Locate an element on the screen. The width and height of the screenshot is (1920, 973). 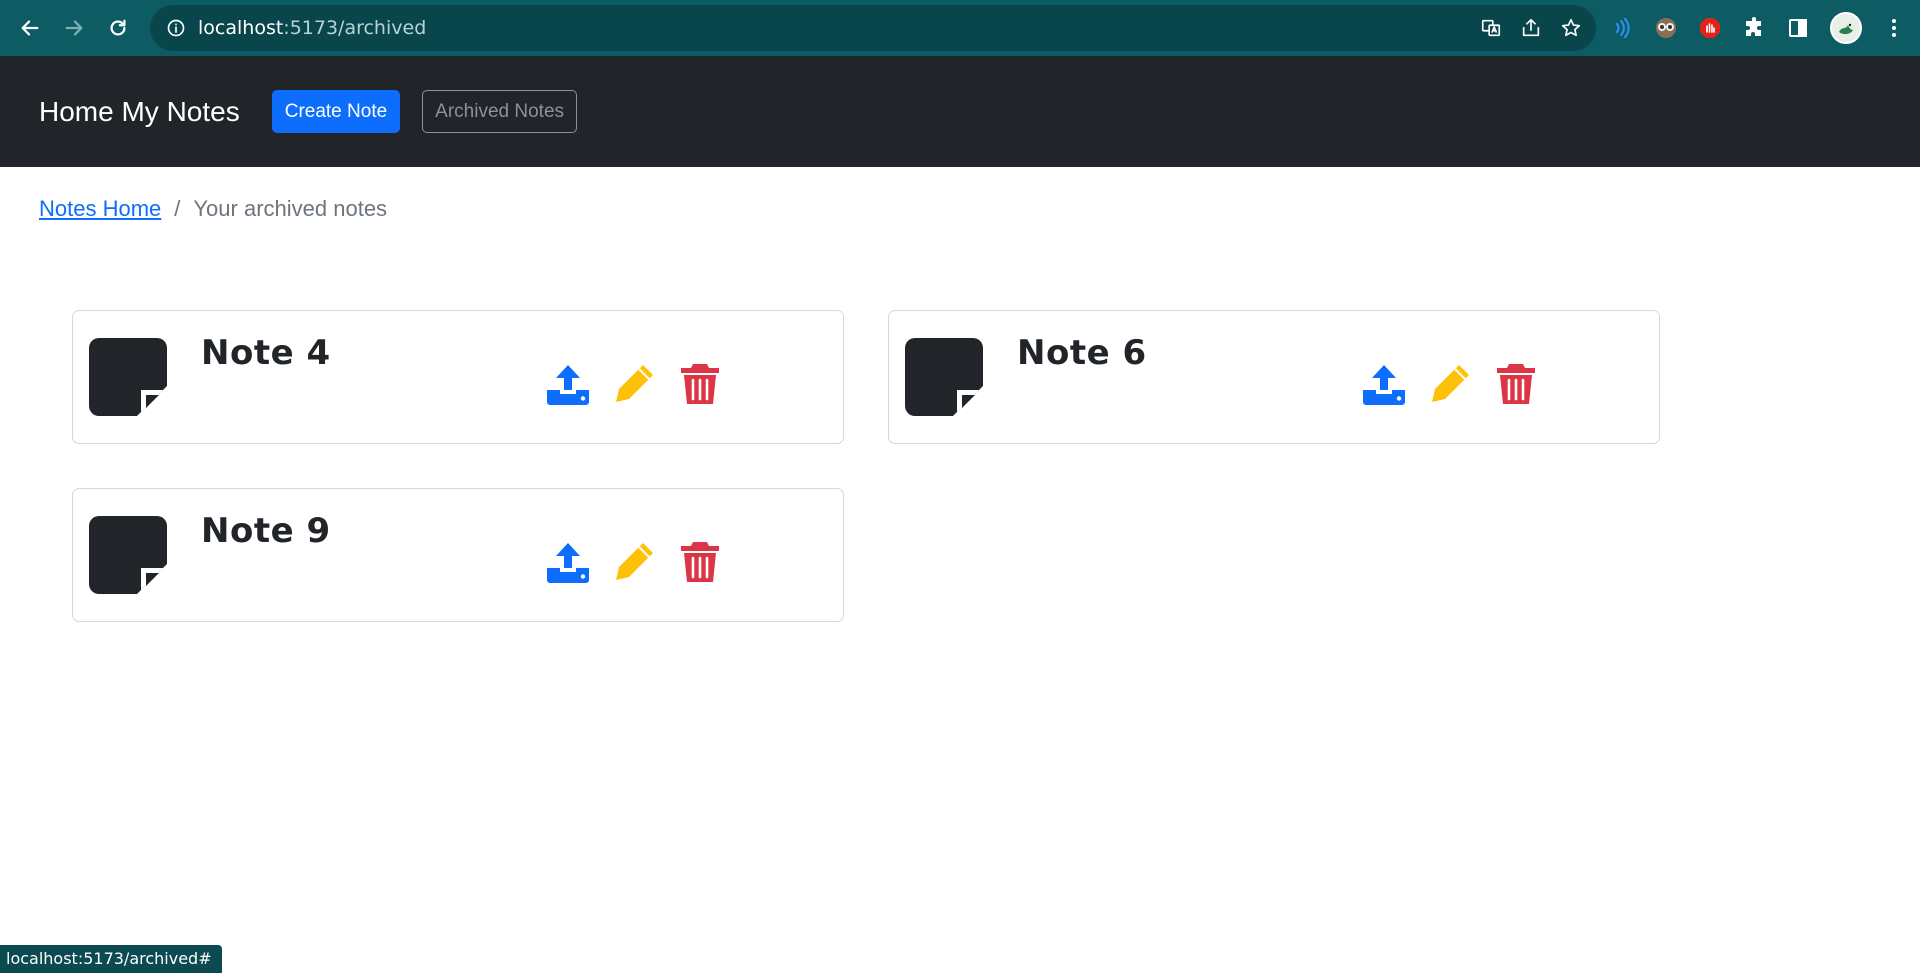
note-card: Note 6 is located at coordinates (1274, 377).